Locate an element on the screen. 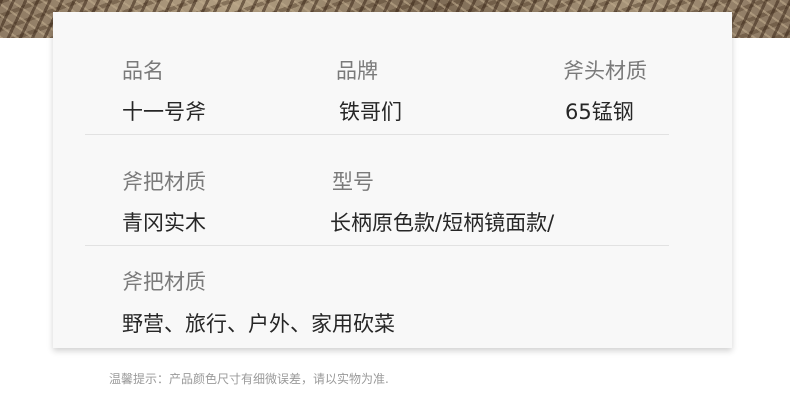 The height and width of the screenshot is (404, 790). spec-label-handle-material: 斧把材质 is located at coordinates (164, 182).